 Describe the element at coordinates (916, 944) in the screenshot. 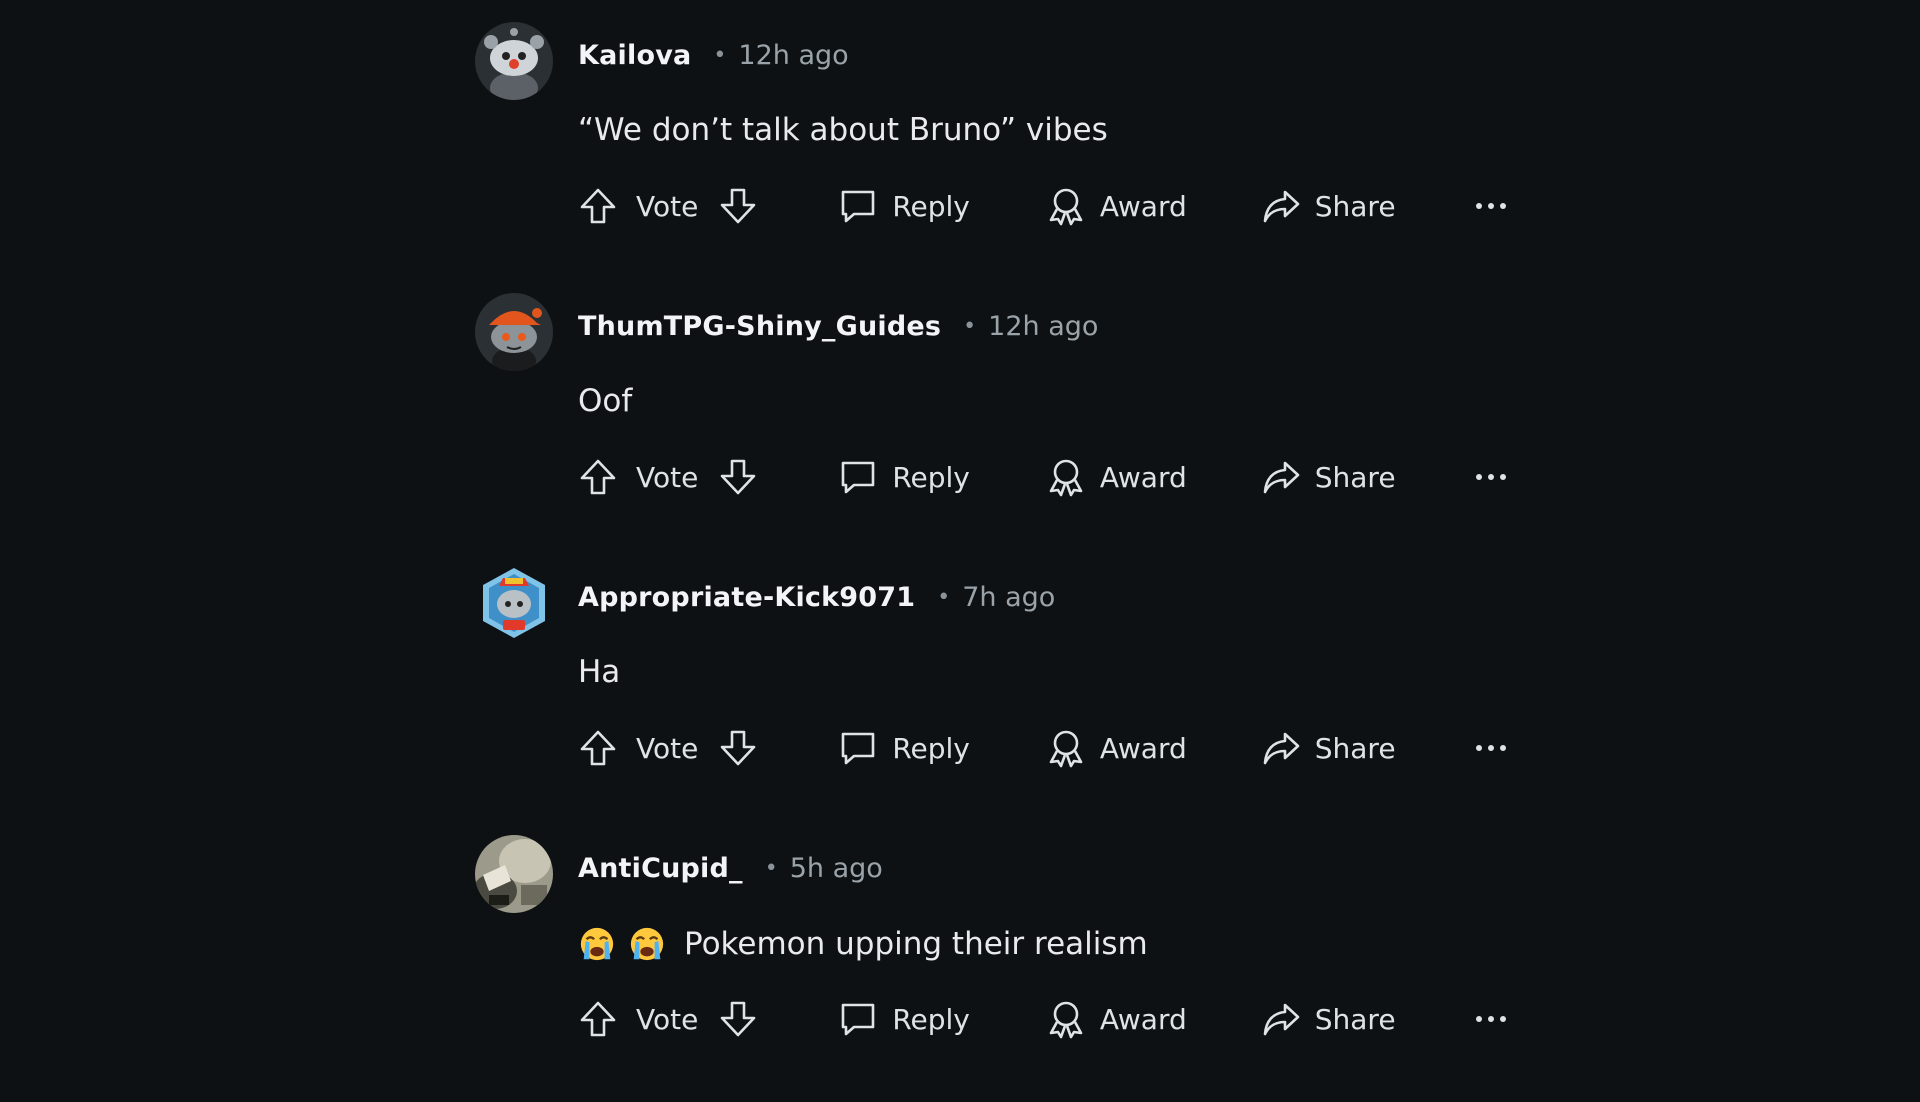

I see `comment-text: Pokemon upping their realism` at that location.